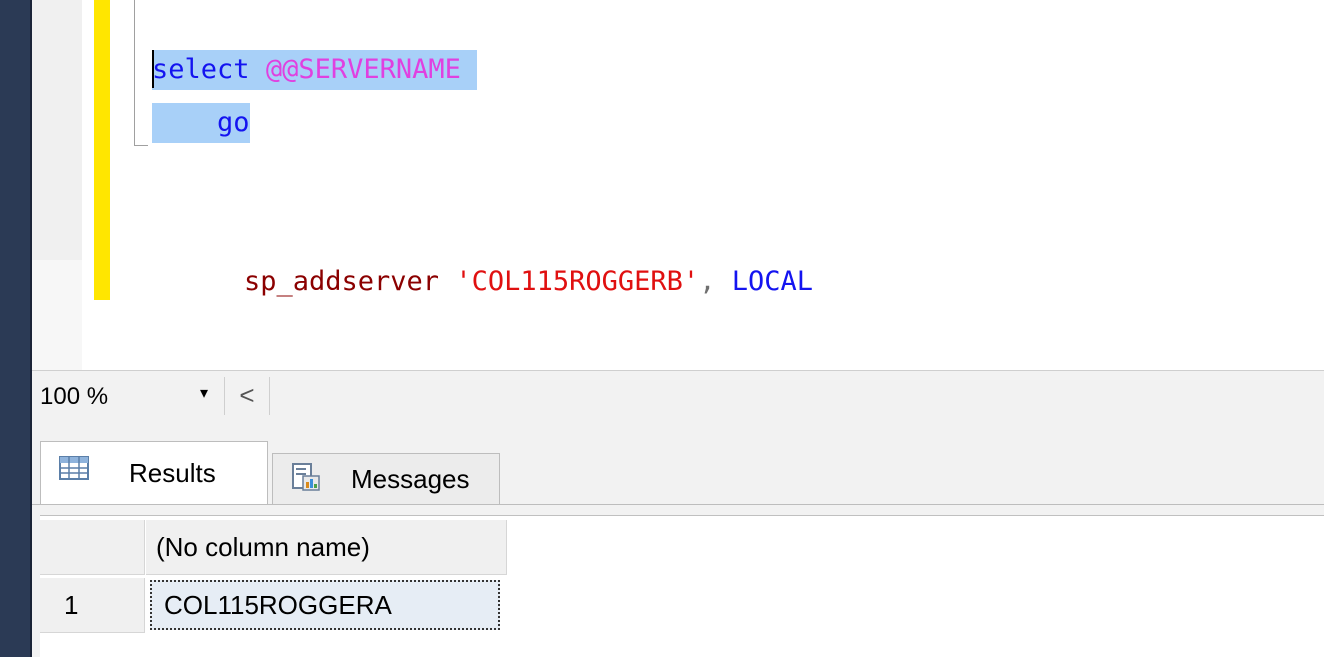 This screenshot has width=1324, height=658. I want to click on column-header: (No column name), so click(326, 547).